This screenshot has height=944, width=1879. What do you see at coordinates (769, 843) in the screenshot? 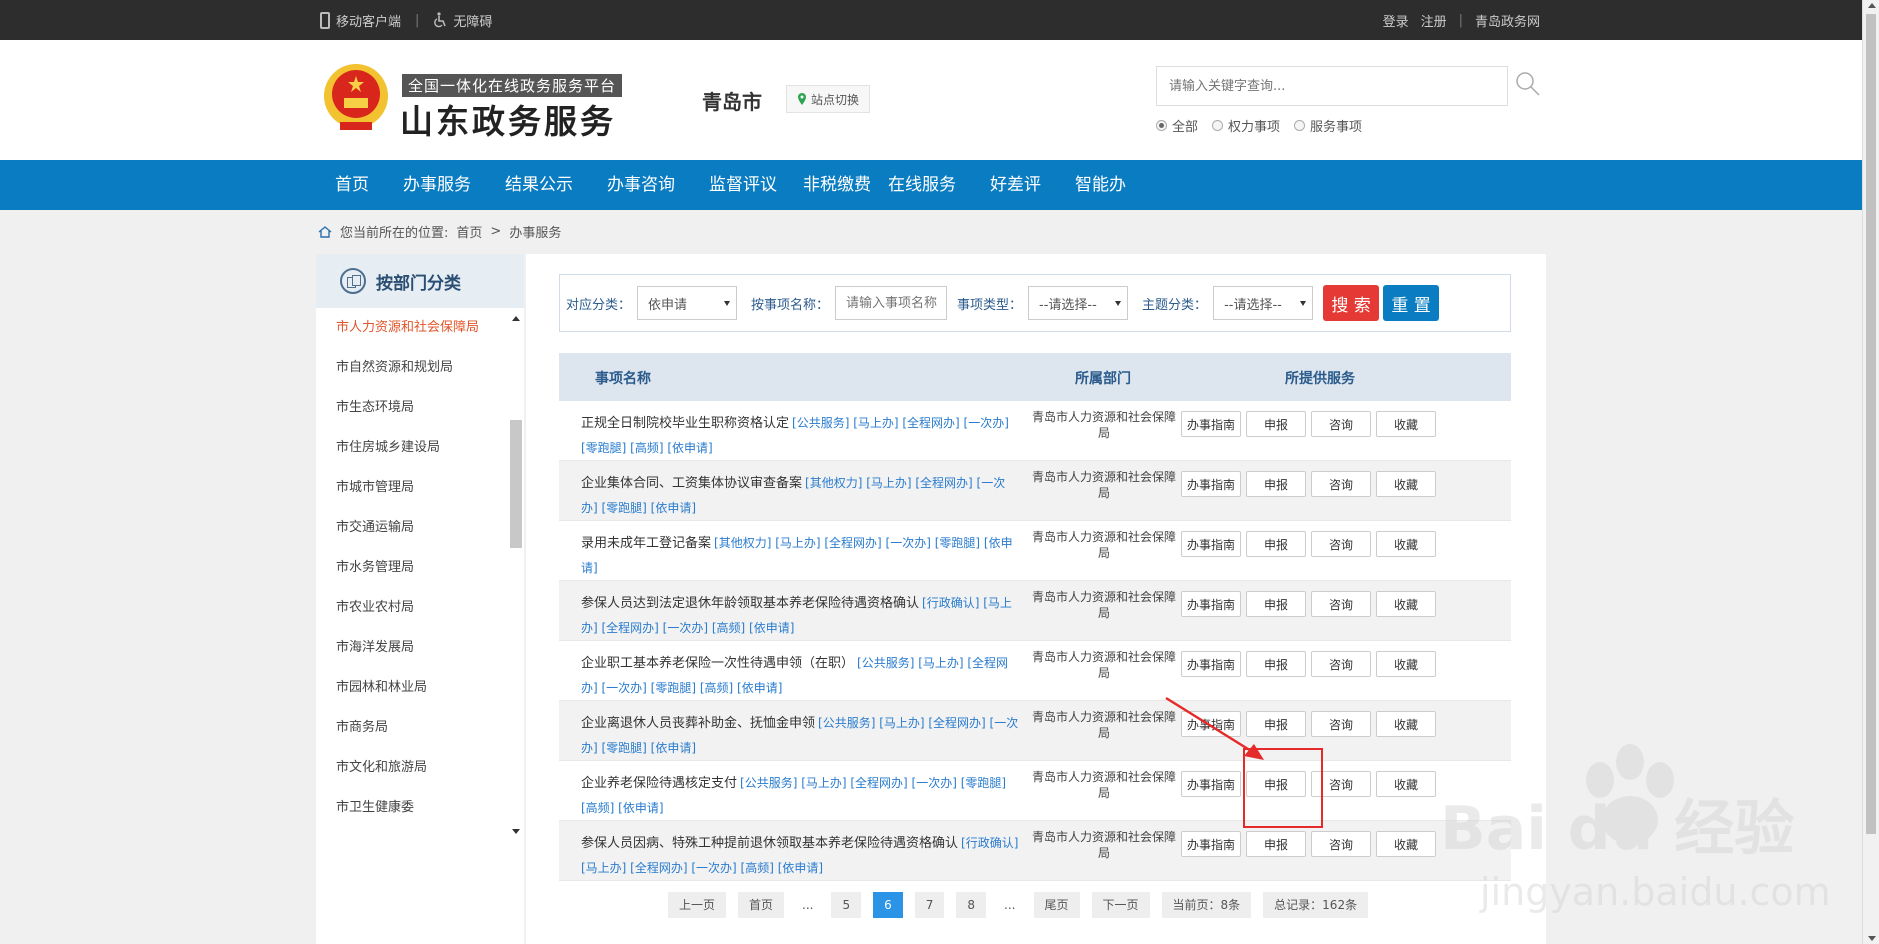
I see `item-name-link: 参保人员因病、特殊工种提前退休领取基本养老保险待遇资格确认` at bounding box center [769, 843].